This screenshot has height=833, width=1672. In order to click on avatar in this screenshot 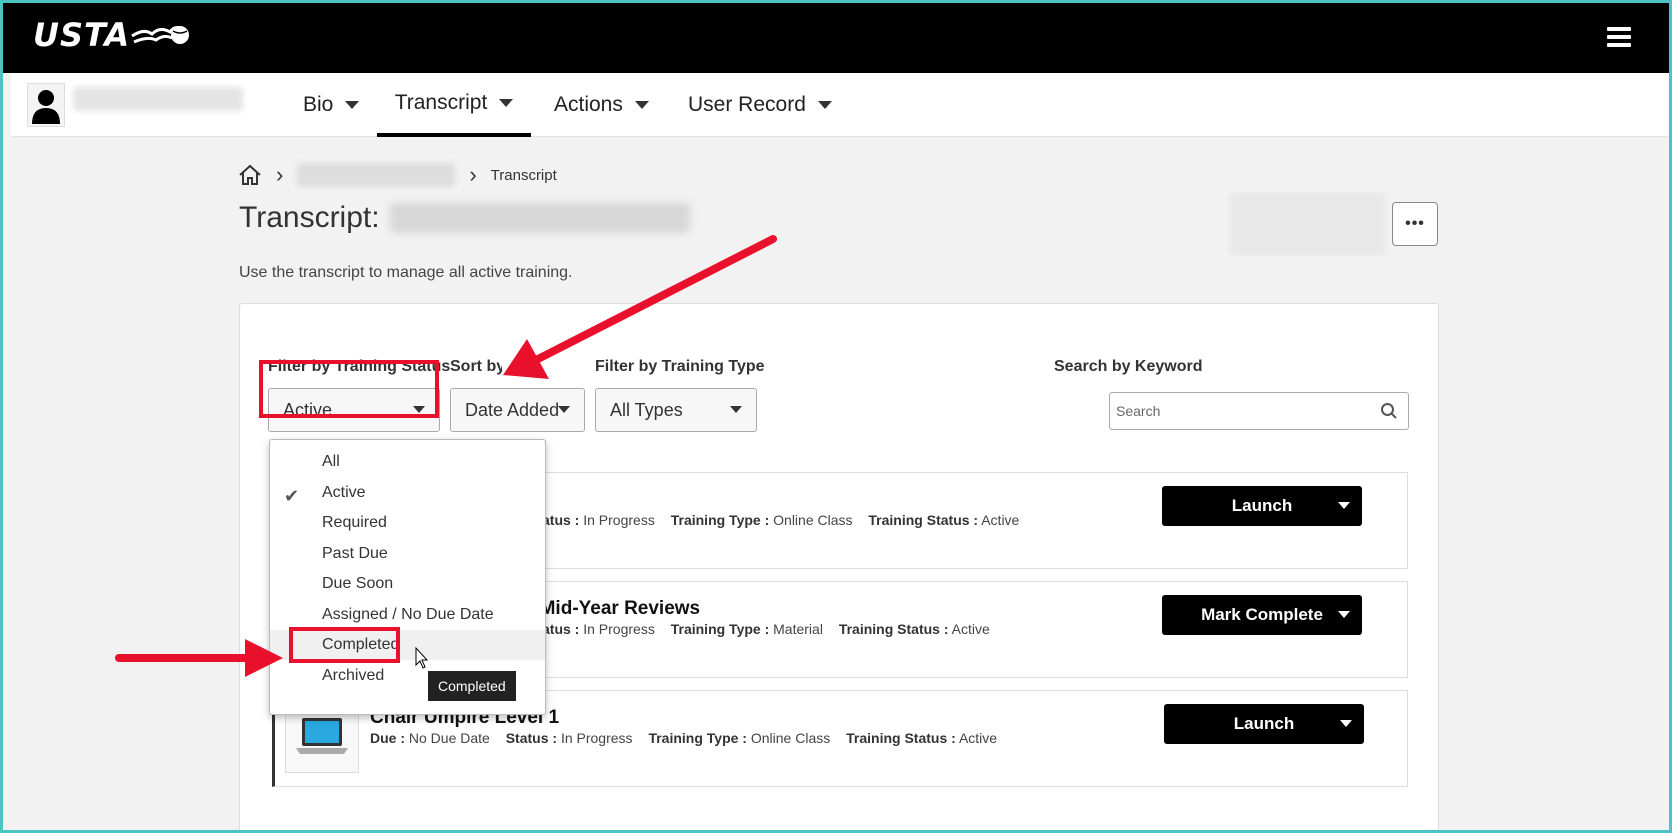, I will do `click(46, 105)`.